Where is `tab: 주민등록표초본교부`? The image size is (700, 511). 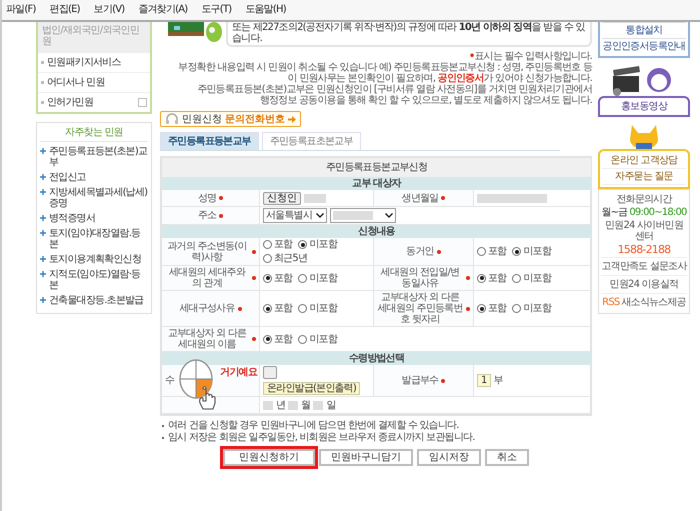 tab: 주민등록표초본교부 is located at coordinates (311, 141).